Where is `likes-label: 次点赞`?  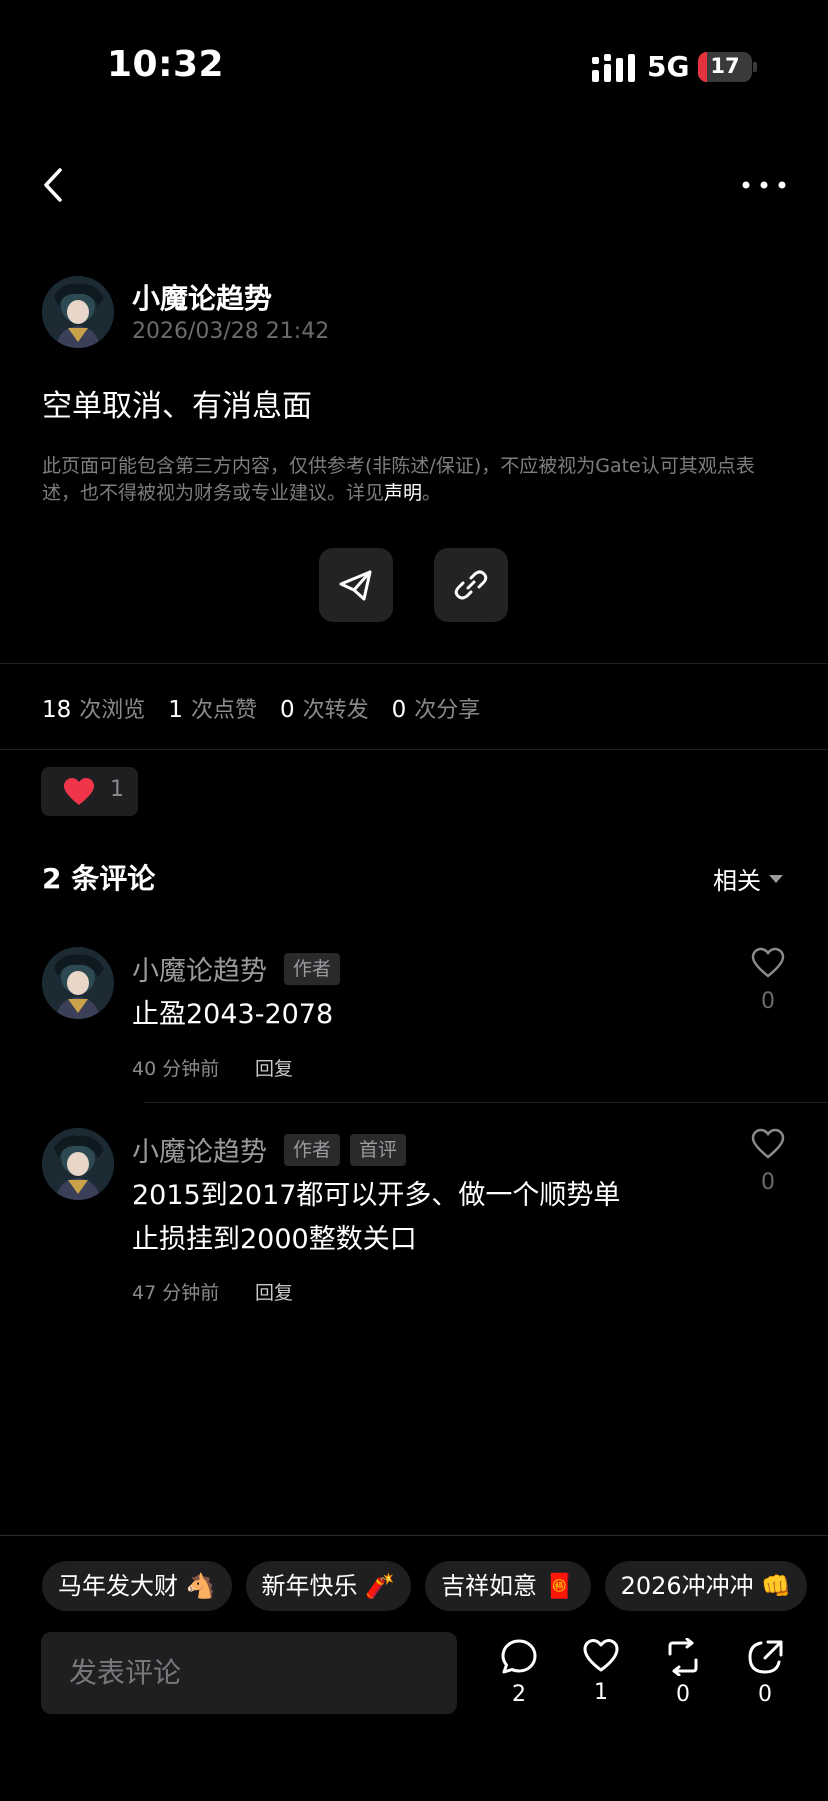
likes-label: 次点赞 is located at coordinates (223, 710).